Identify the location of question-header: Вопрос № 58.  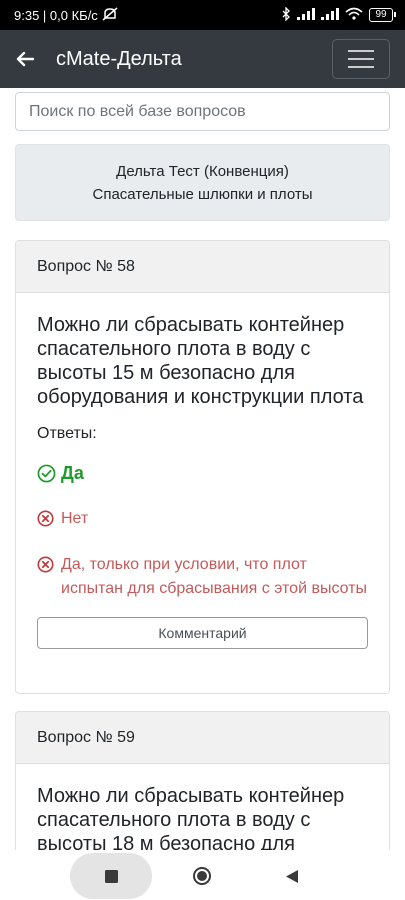
(202, 267).